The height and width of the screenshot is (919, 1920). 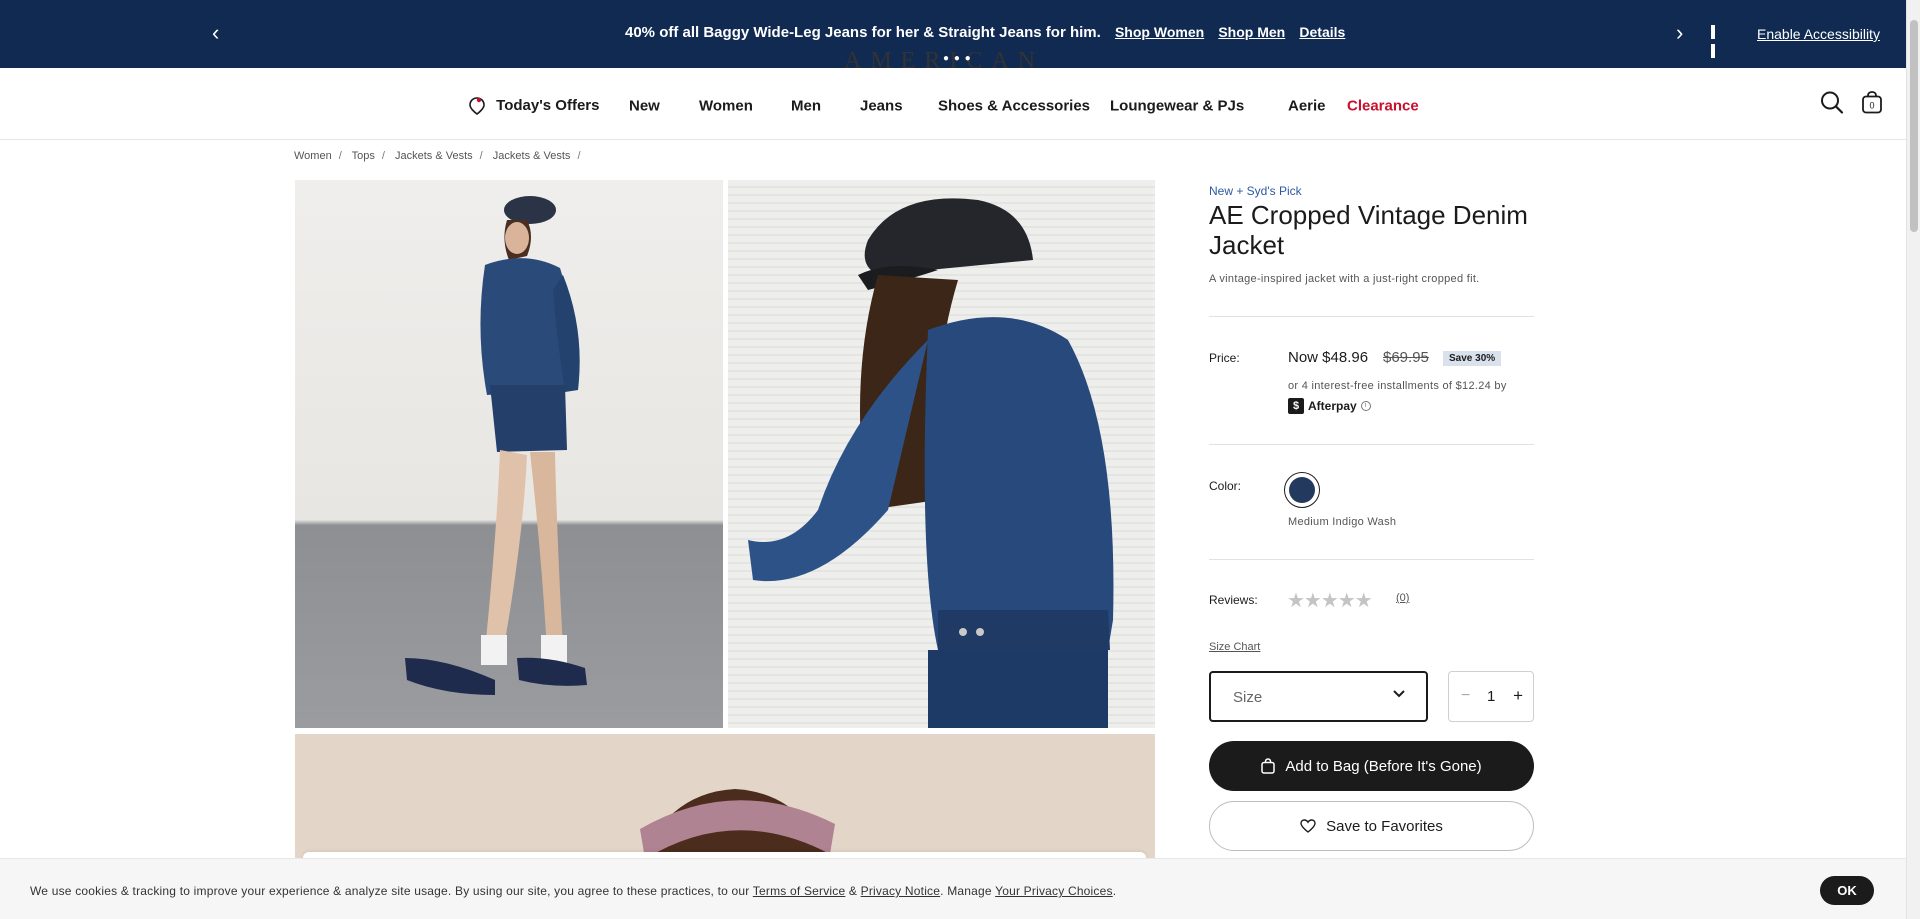 I want to click on page-scrollbar, so click(x=1913, y=459).